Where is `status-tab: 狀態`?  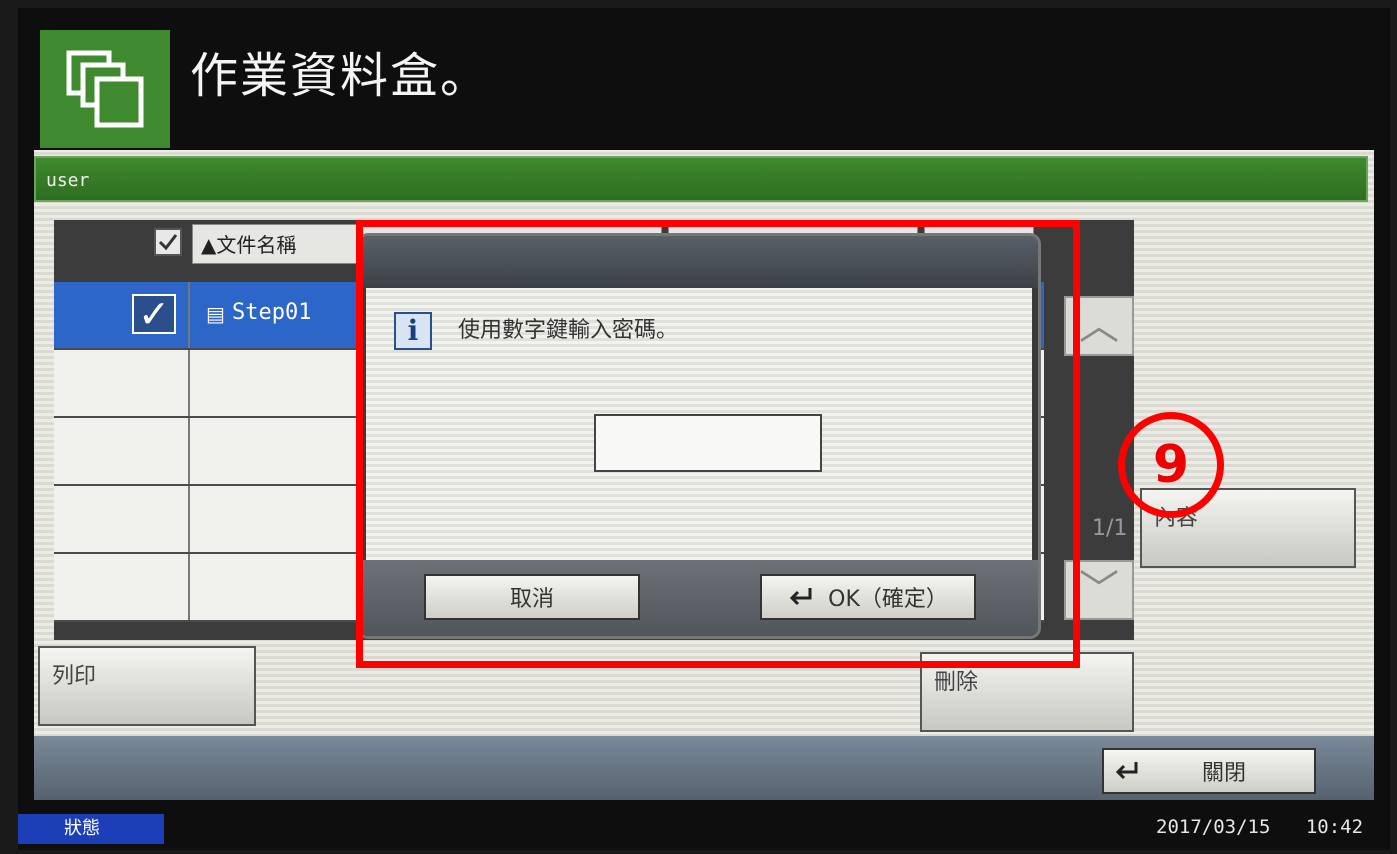 status-tab: 狀態 is located at coordinates (91, 829).